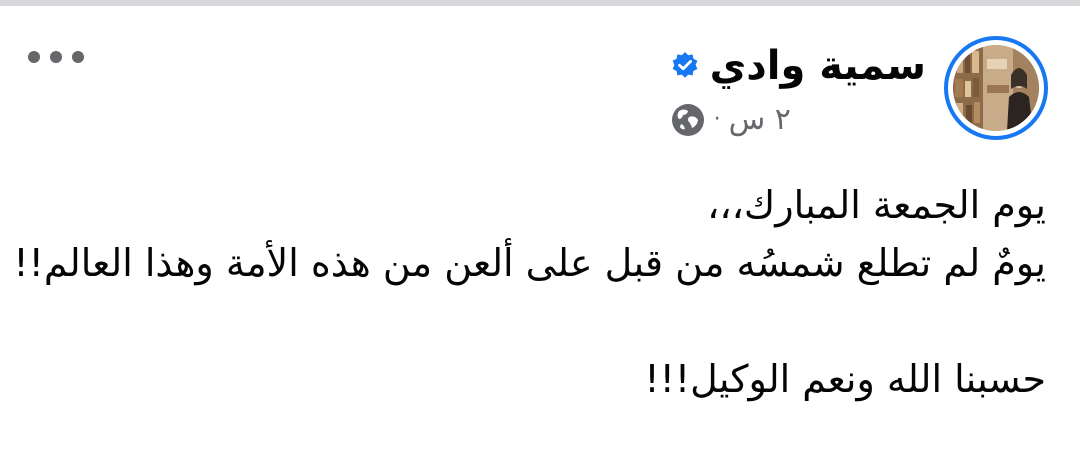 This screenshot has height=453, width=1080. Describe the element at coordinates (540, 3) in the screenshot. I see `top-divider` at that location.